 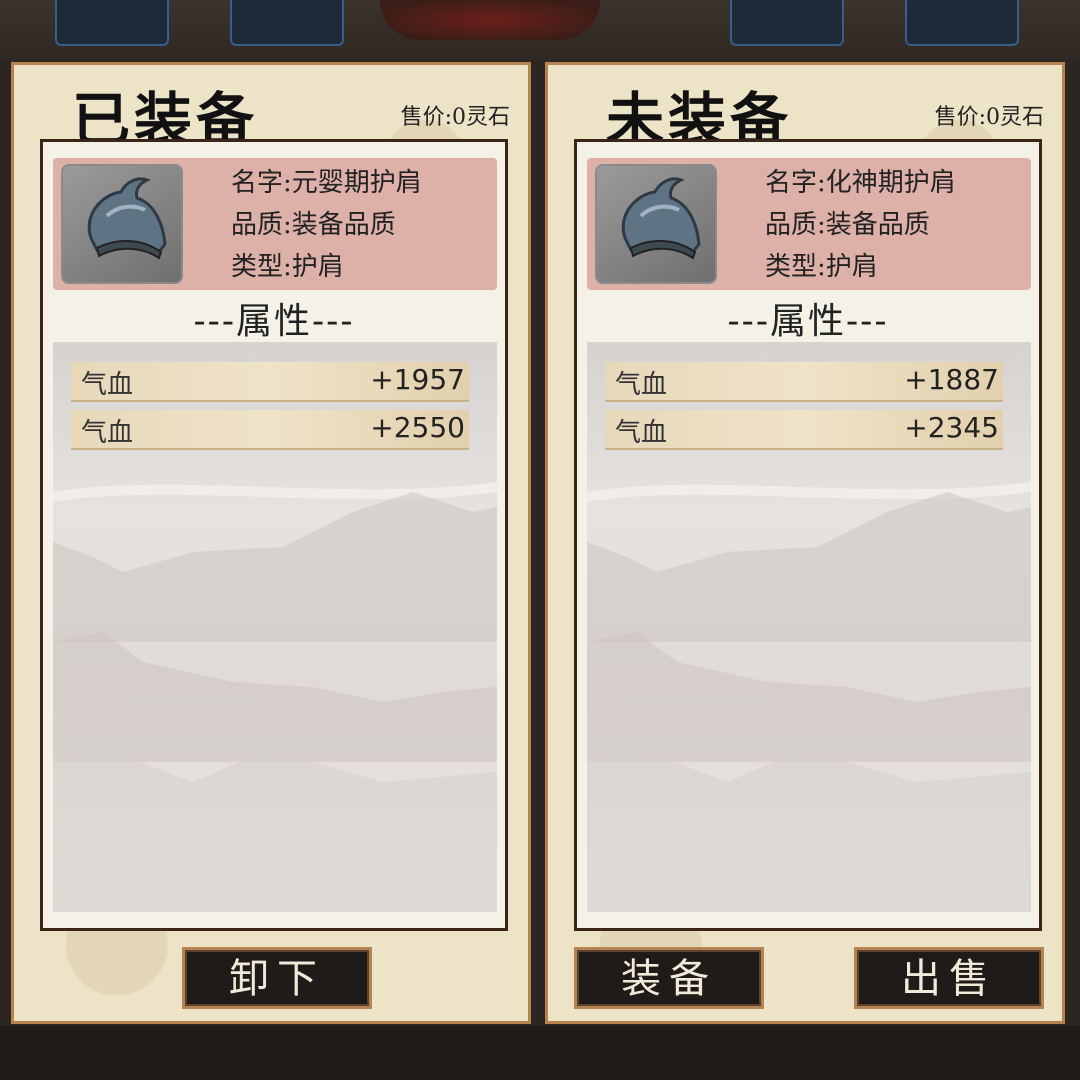 What do you see at coordinates (804, 430) in the screenshot?
I see `attribute-row: 气血 +2345` at bounding box center [804, 430].